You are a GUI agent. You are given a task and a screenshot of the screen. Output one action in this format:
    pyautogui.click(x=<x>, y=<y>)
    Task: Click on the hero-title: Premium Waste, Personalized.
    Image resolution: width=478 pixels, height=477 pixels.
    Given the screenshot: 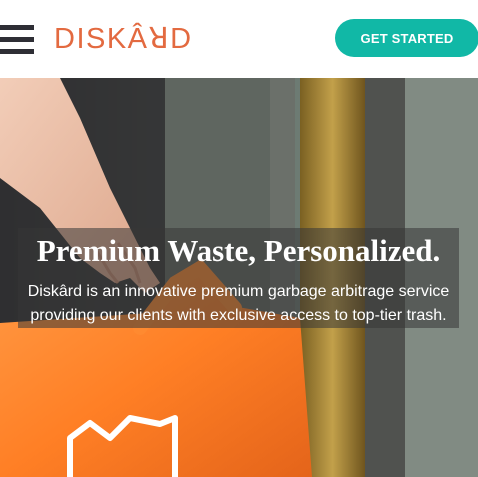 What is the action you would take?
    pyautogui.click(x=238, y=250)
    